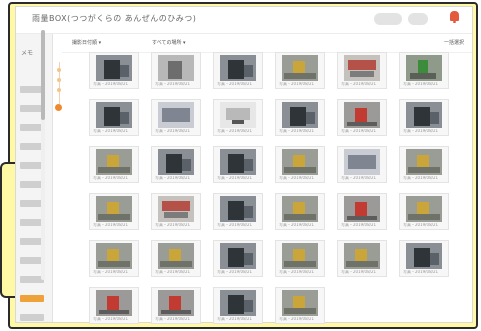 This screenshot has width=481, height=331. I want to click on help-button, so click(388, 19).